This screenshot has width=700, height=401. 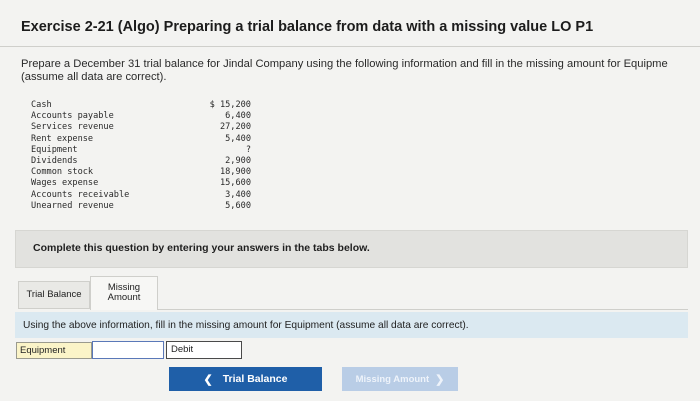 What do you see at coordinates (54, 149) in the screenshot?
I see `account-name: Equipment` at bounding box center [54, 149].